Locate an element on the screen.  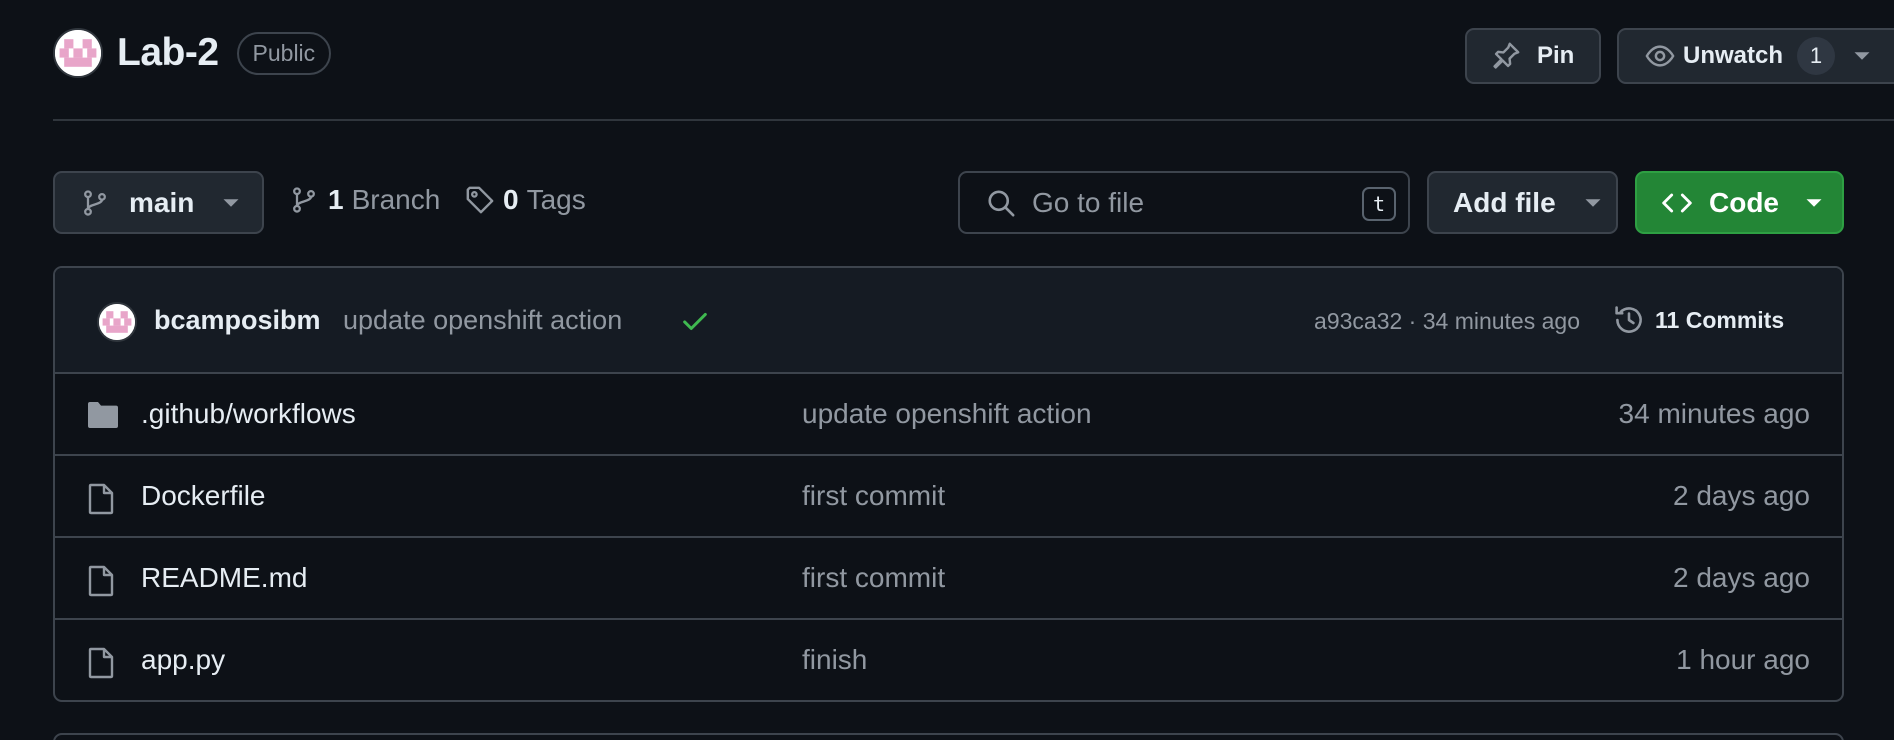
repo-title: Lab-2 is located at coordinates (168, 53).